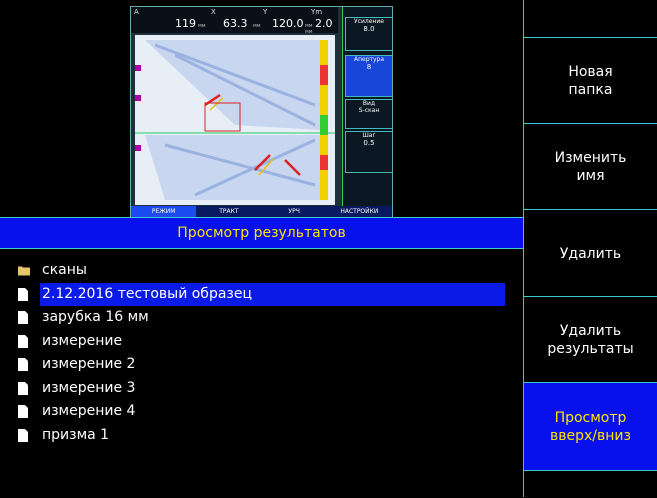  I want to click on readout-a-unit: мм, so click(202, 26).